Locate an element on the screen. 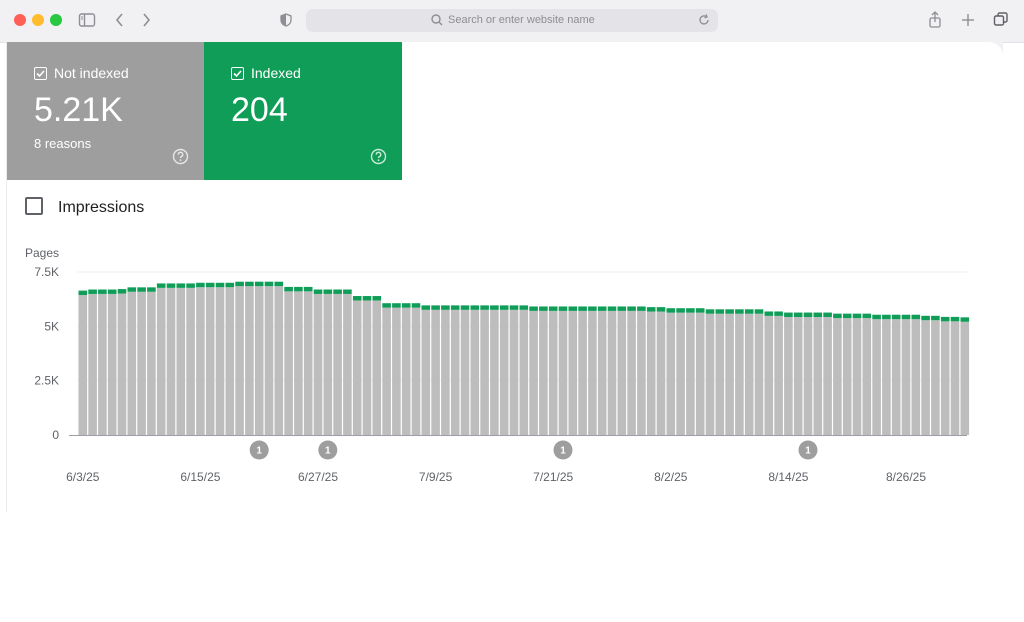 The image size is (1024, 622). indexed-checkbox is located at coordinates (237, 73).